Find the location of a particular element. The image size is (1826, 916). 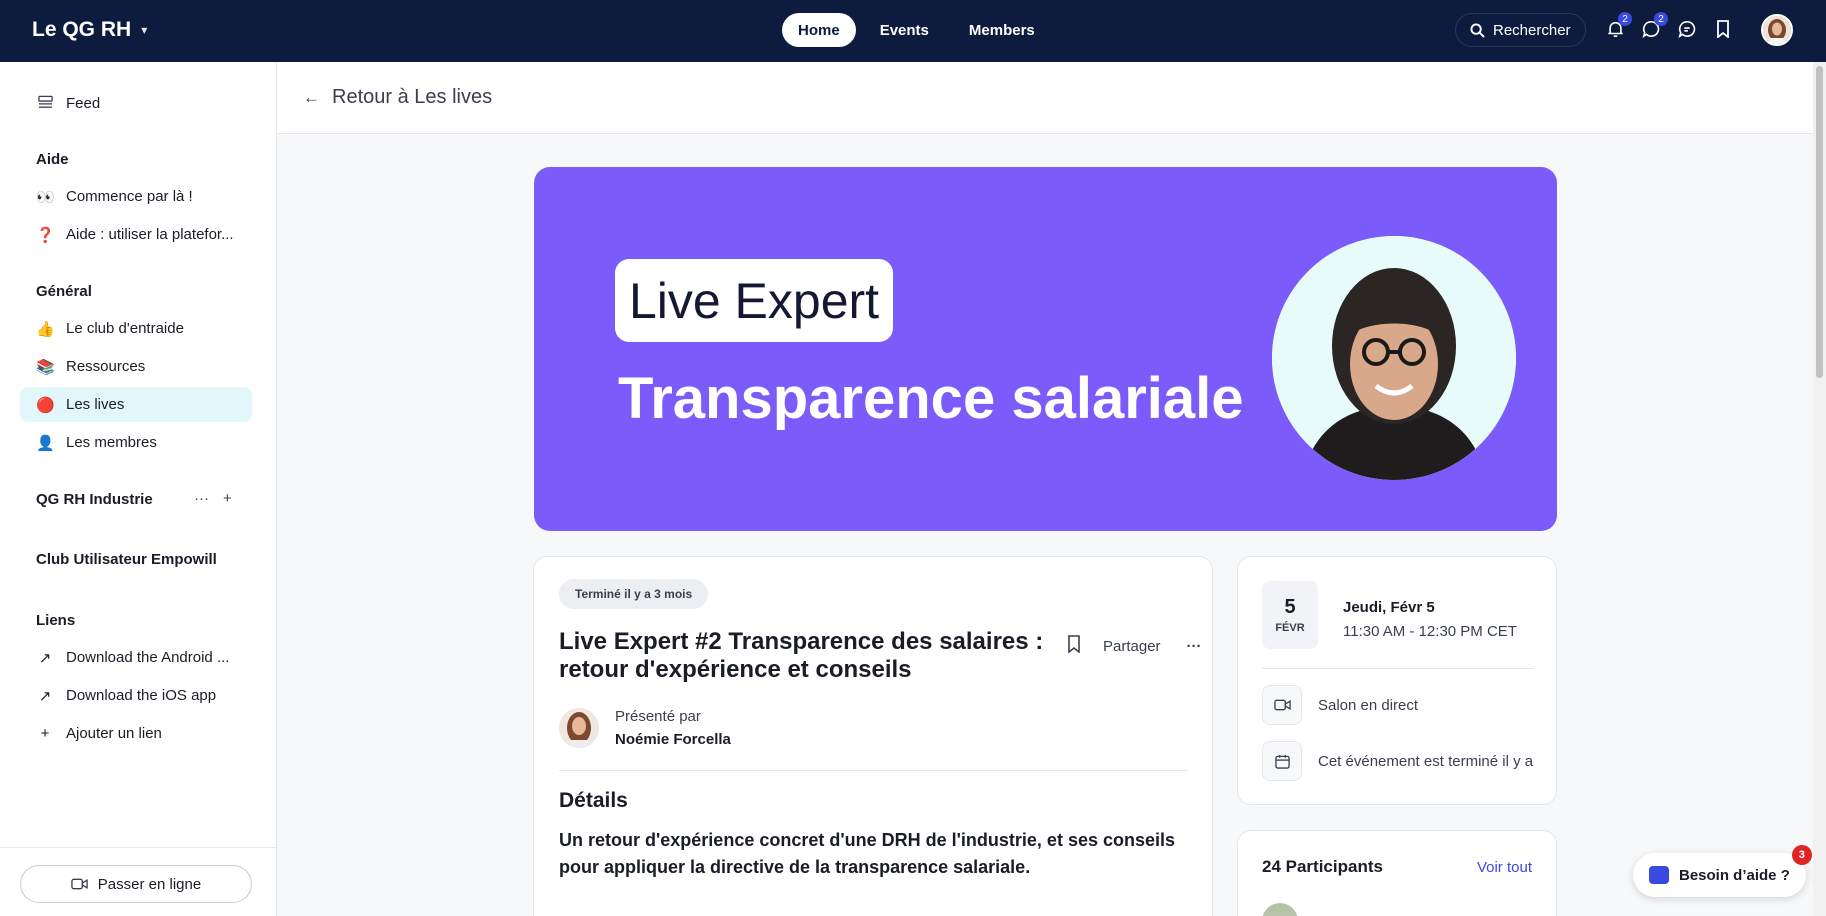

sidebar-item-commence: 👀 Commence par là ! is located at coordinates (136, 196).